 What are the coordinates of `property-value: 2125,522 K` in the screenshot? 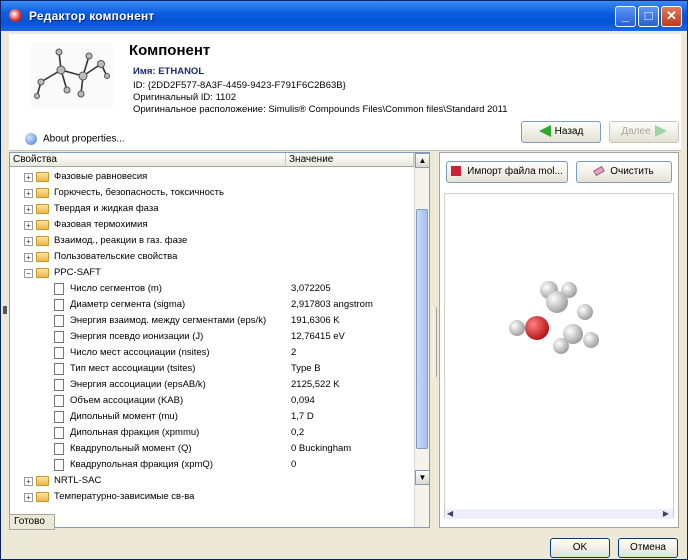 It's located at (315, 384).